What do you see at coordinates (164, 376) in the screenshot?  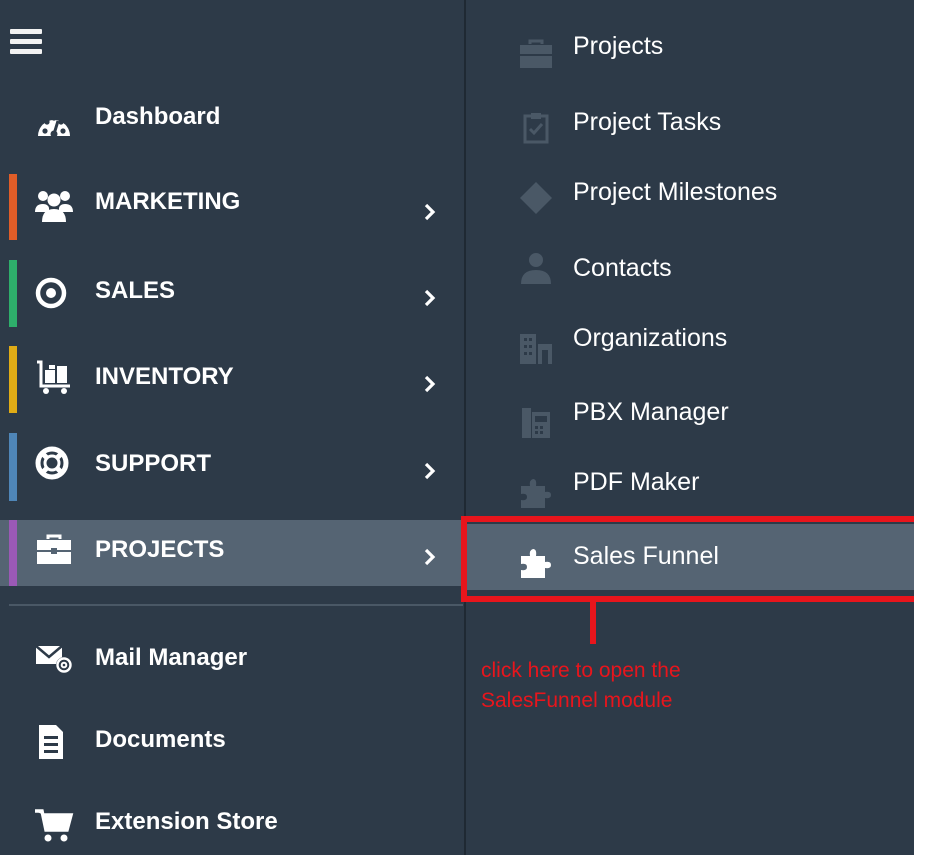 I see `sidebar-item-label: INVENTORY` at bounding box center [164, 376].